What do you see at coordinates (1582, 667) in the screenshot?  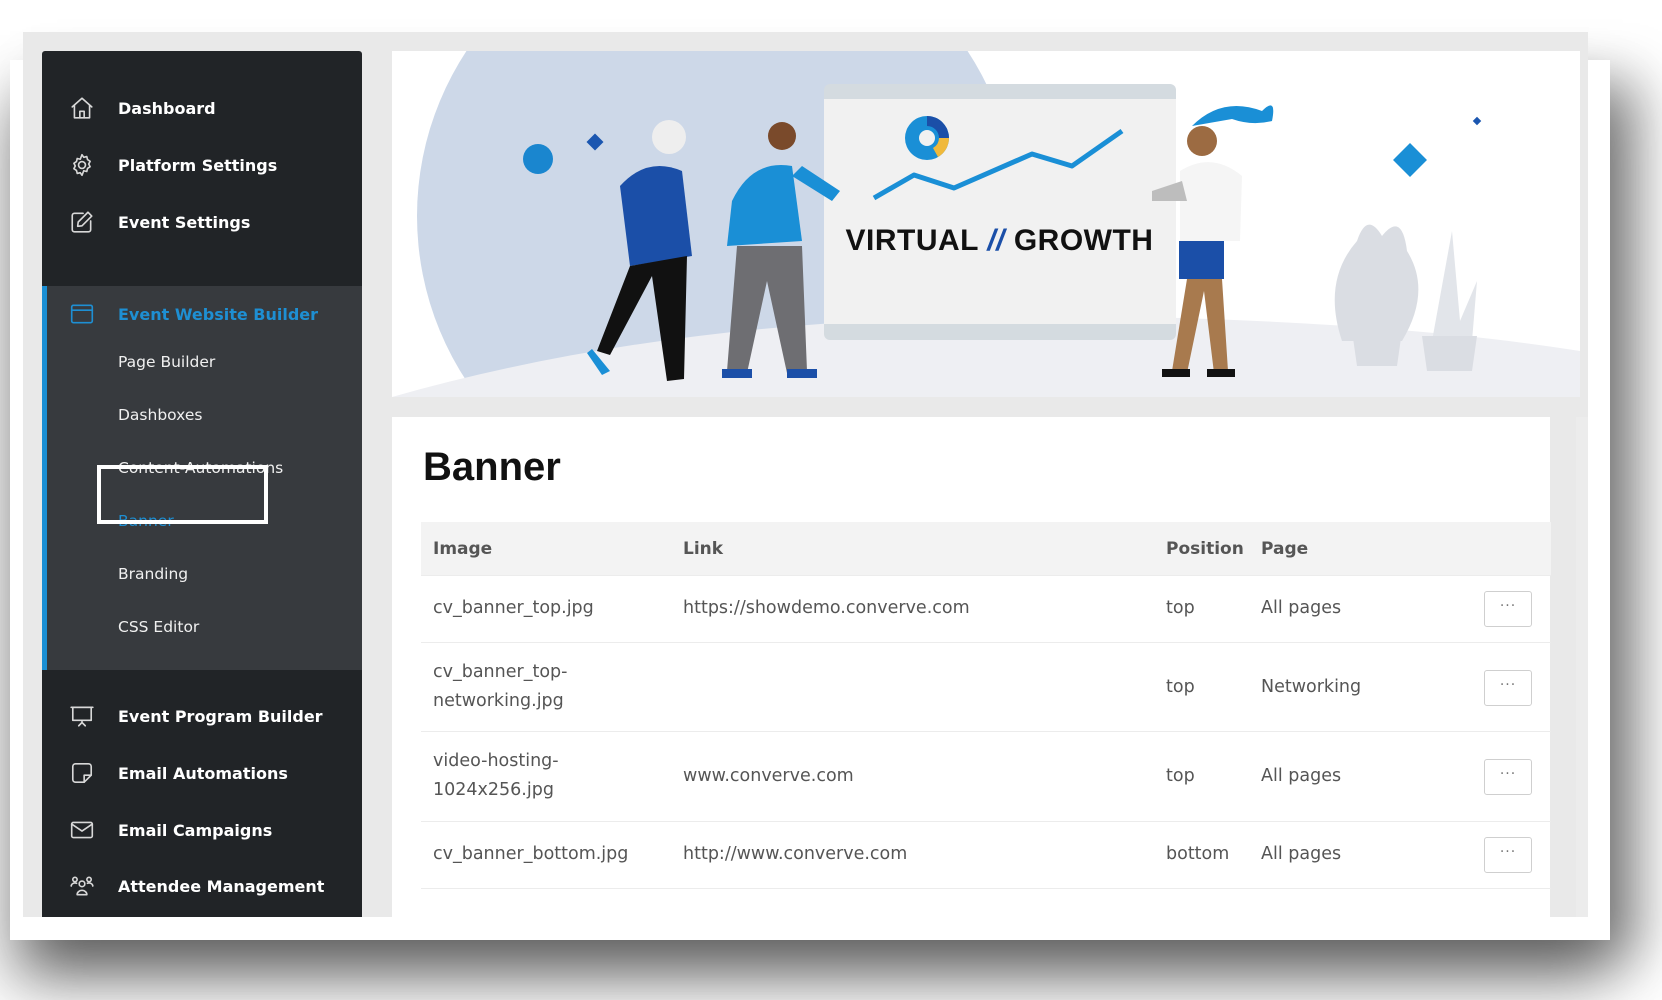 I see `scrollbar-track` at bounding box center [1582, 667].